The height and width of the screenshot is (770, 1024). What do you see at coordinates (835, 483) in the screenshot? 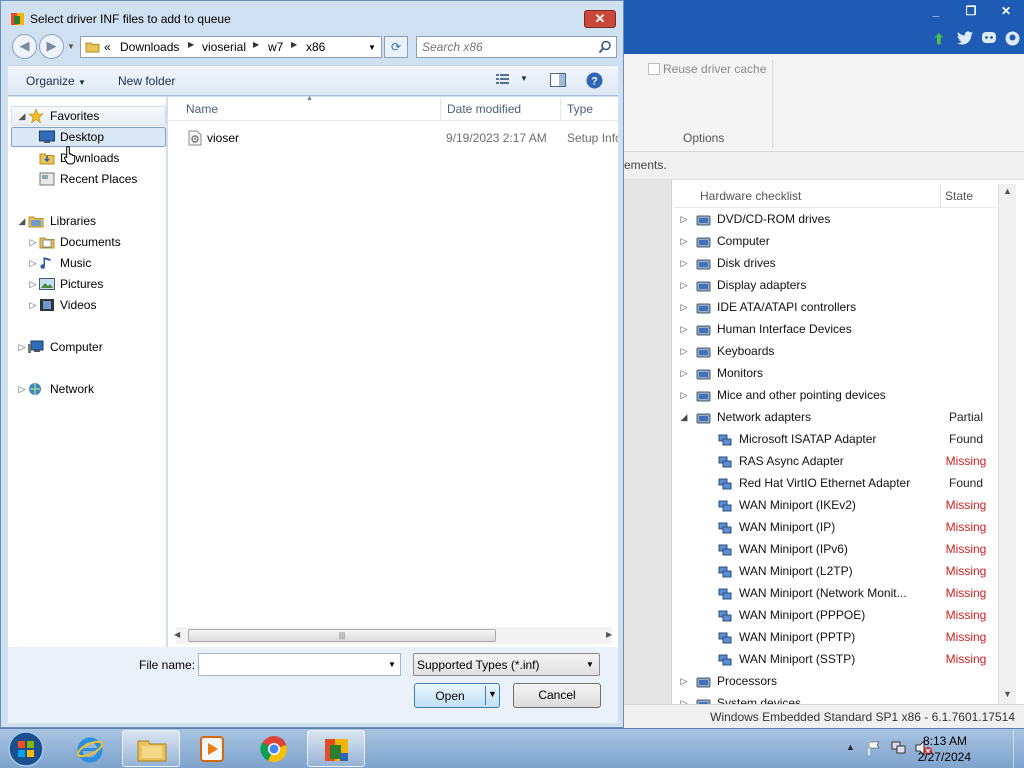
I see `hardware-device-row: Red Hat VirtIO Ethernet Adapter Found` at bounding box center [835, 483].